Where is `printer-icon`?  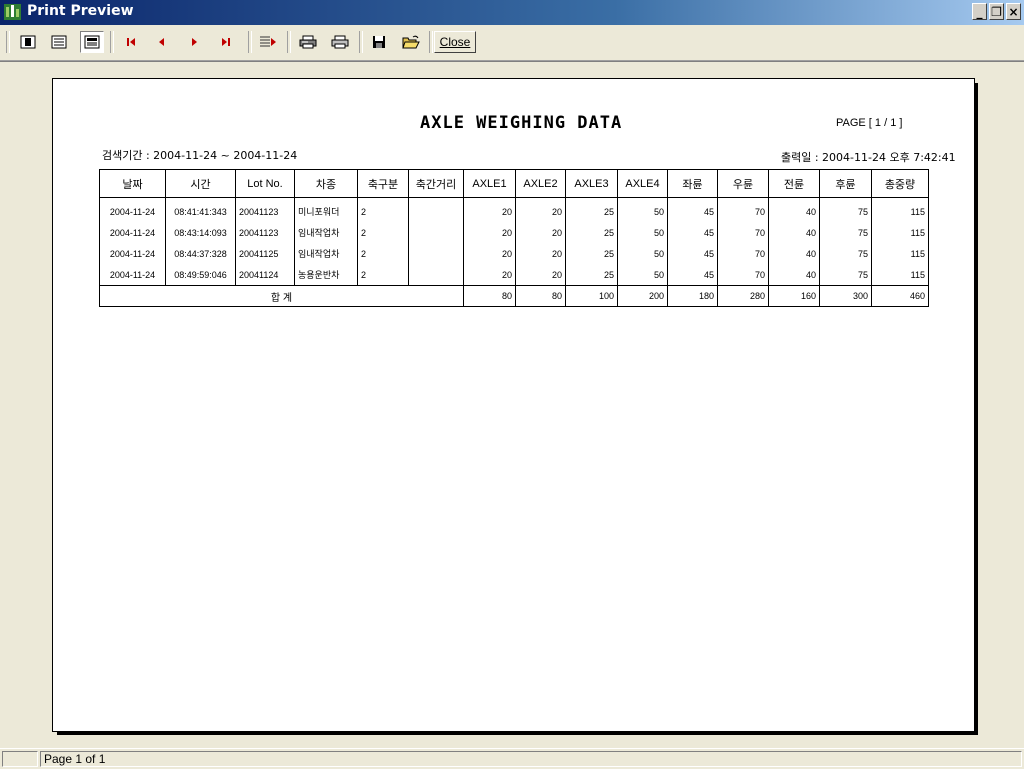 printer-icon is located at coordinates (340, 42).